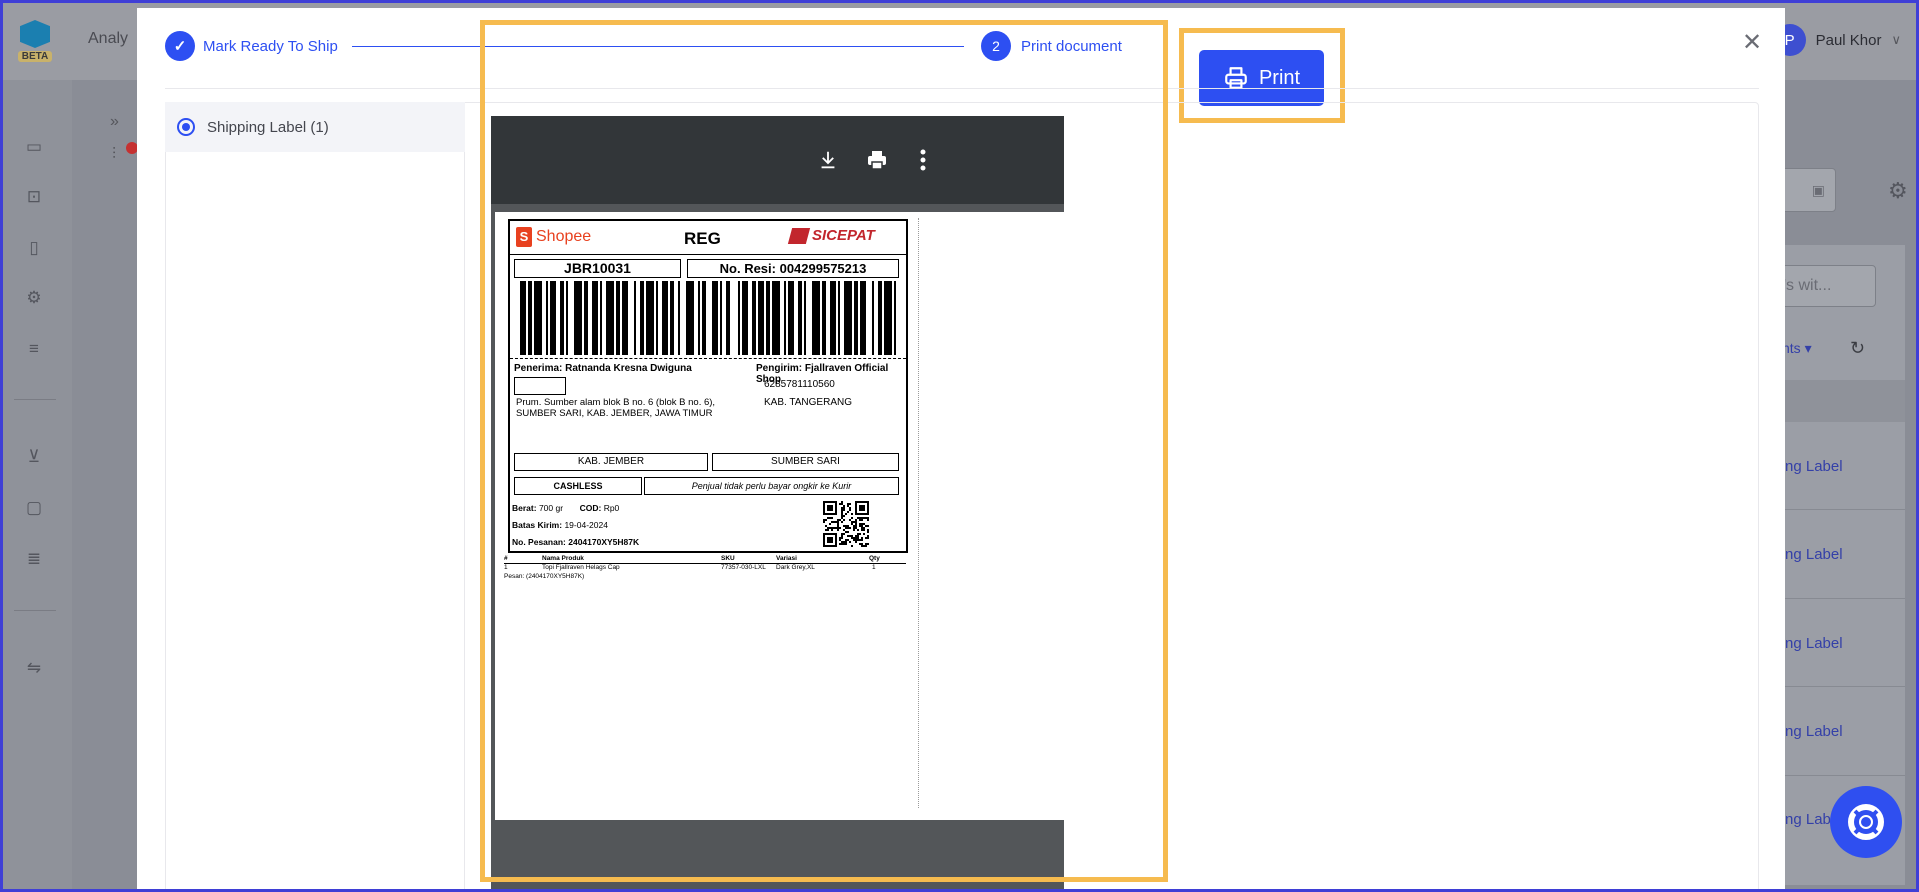 Image resolution: width=1919 pixels, height=892 pixels. I want to click on file-icon: ▯, so click(34, 248).